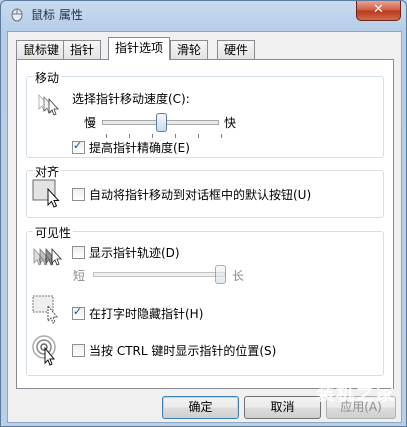 Image resolution: width=407 pixels, height=427 pixels. What do you see at coordinates (356, 394) in the screenshot?
I see `watermark: 装机之家` at bounding box center [356, 394].